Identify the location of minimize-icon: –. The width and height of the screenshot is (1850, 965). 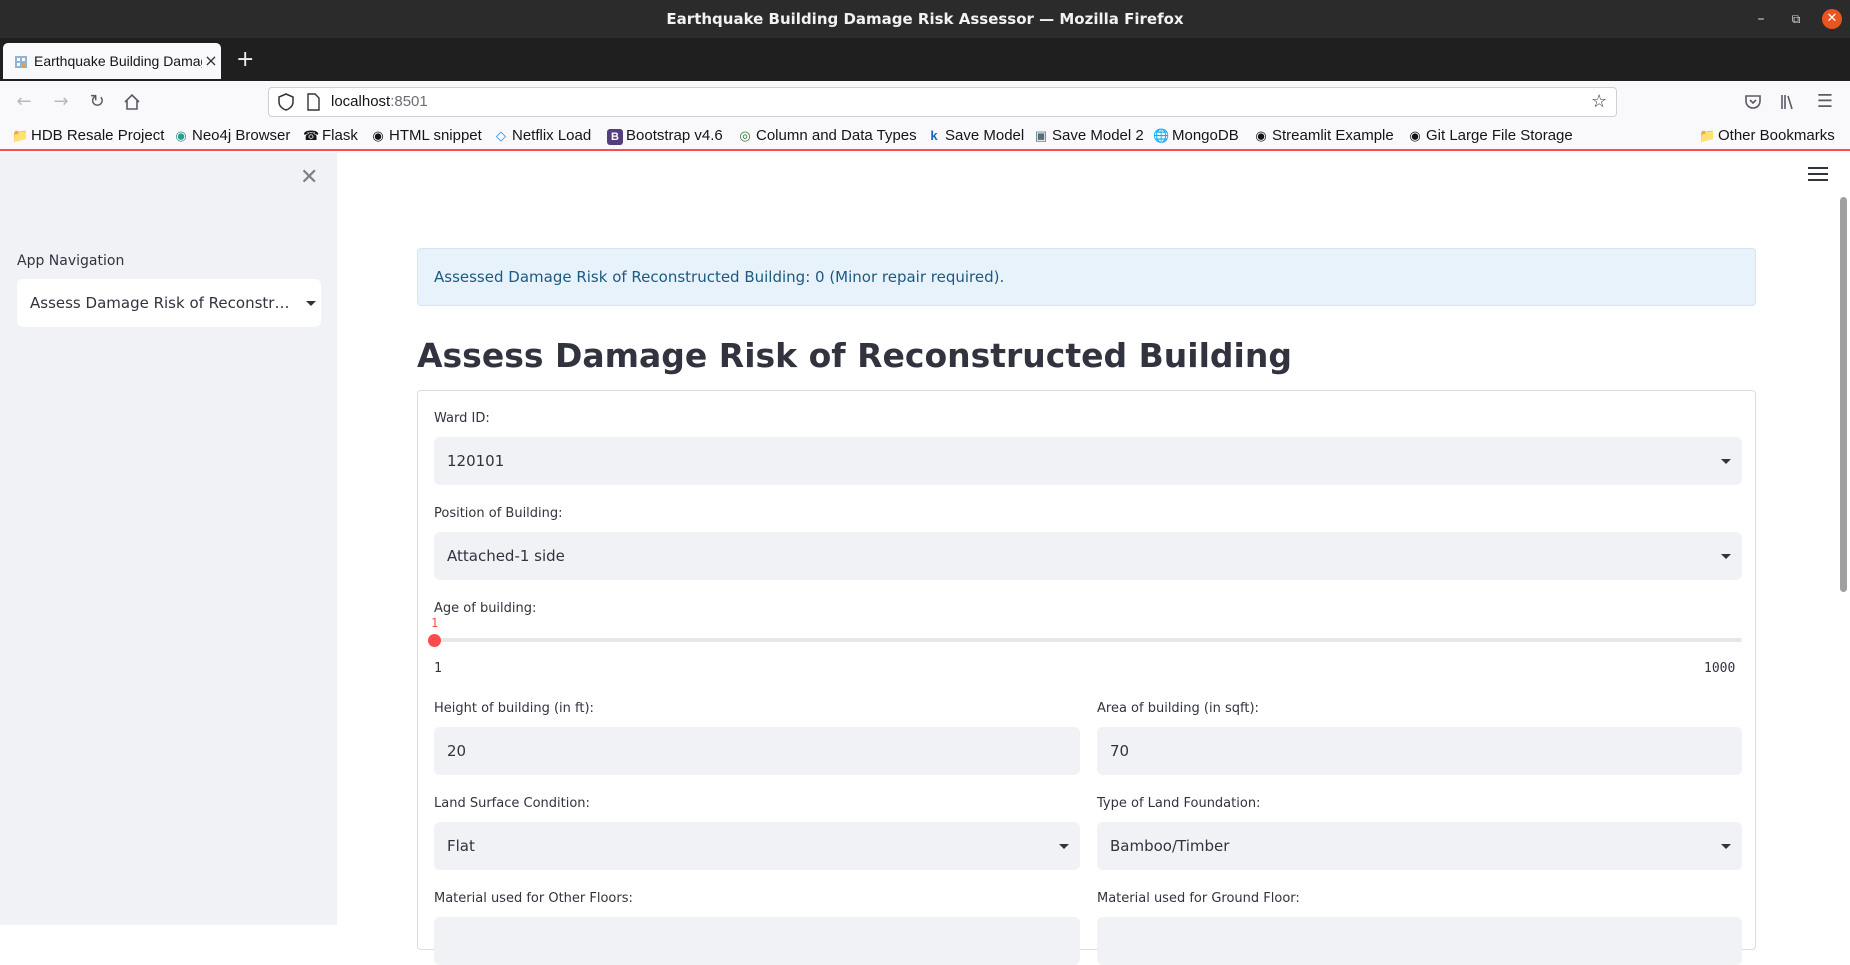
(1761, 19).